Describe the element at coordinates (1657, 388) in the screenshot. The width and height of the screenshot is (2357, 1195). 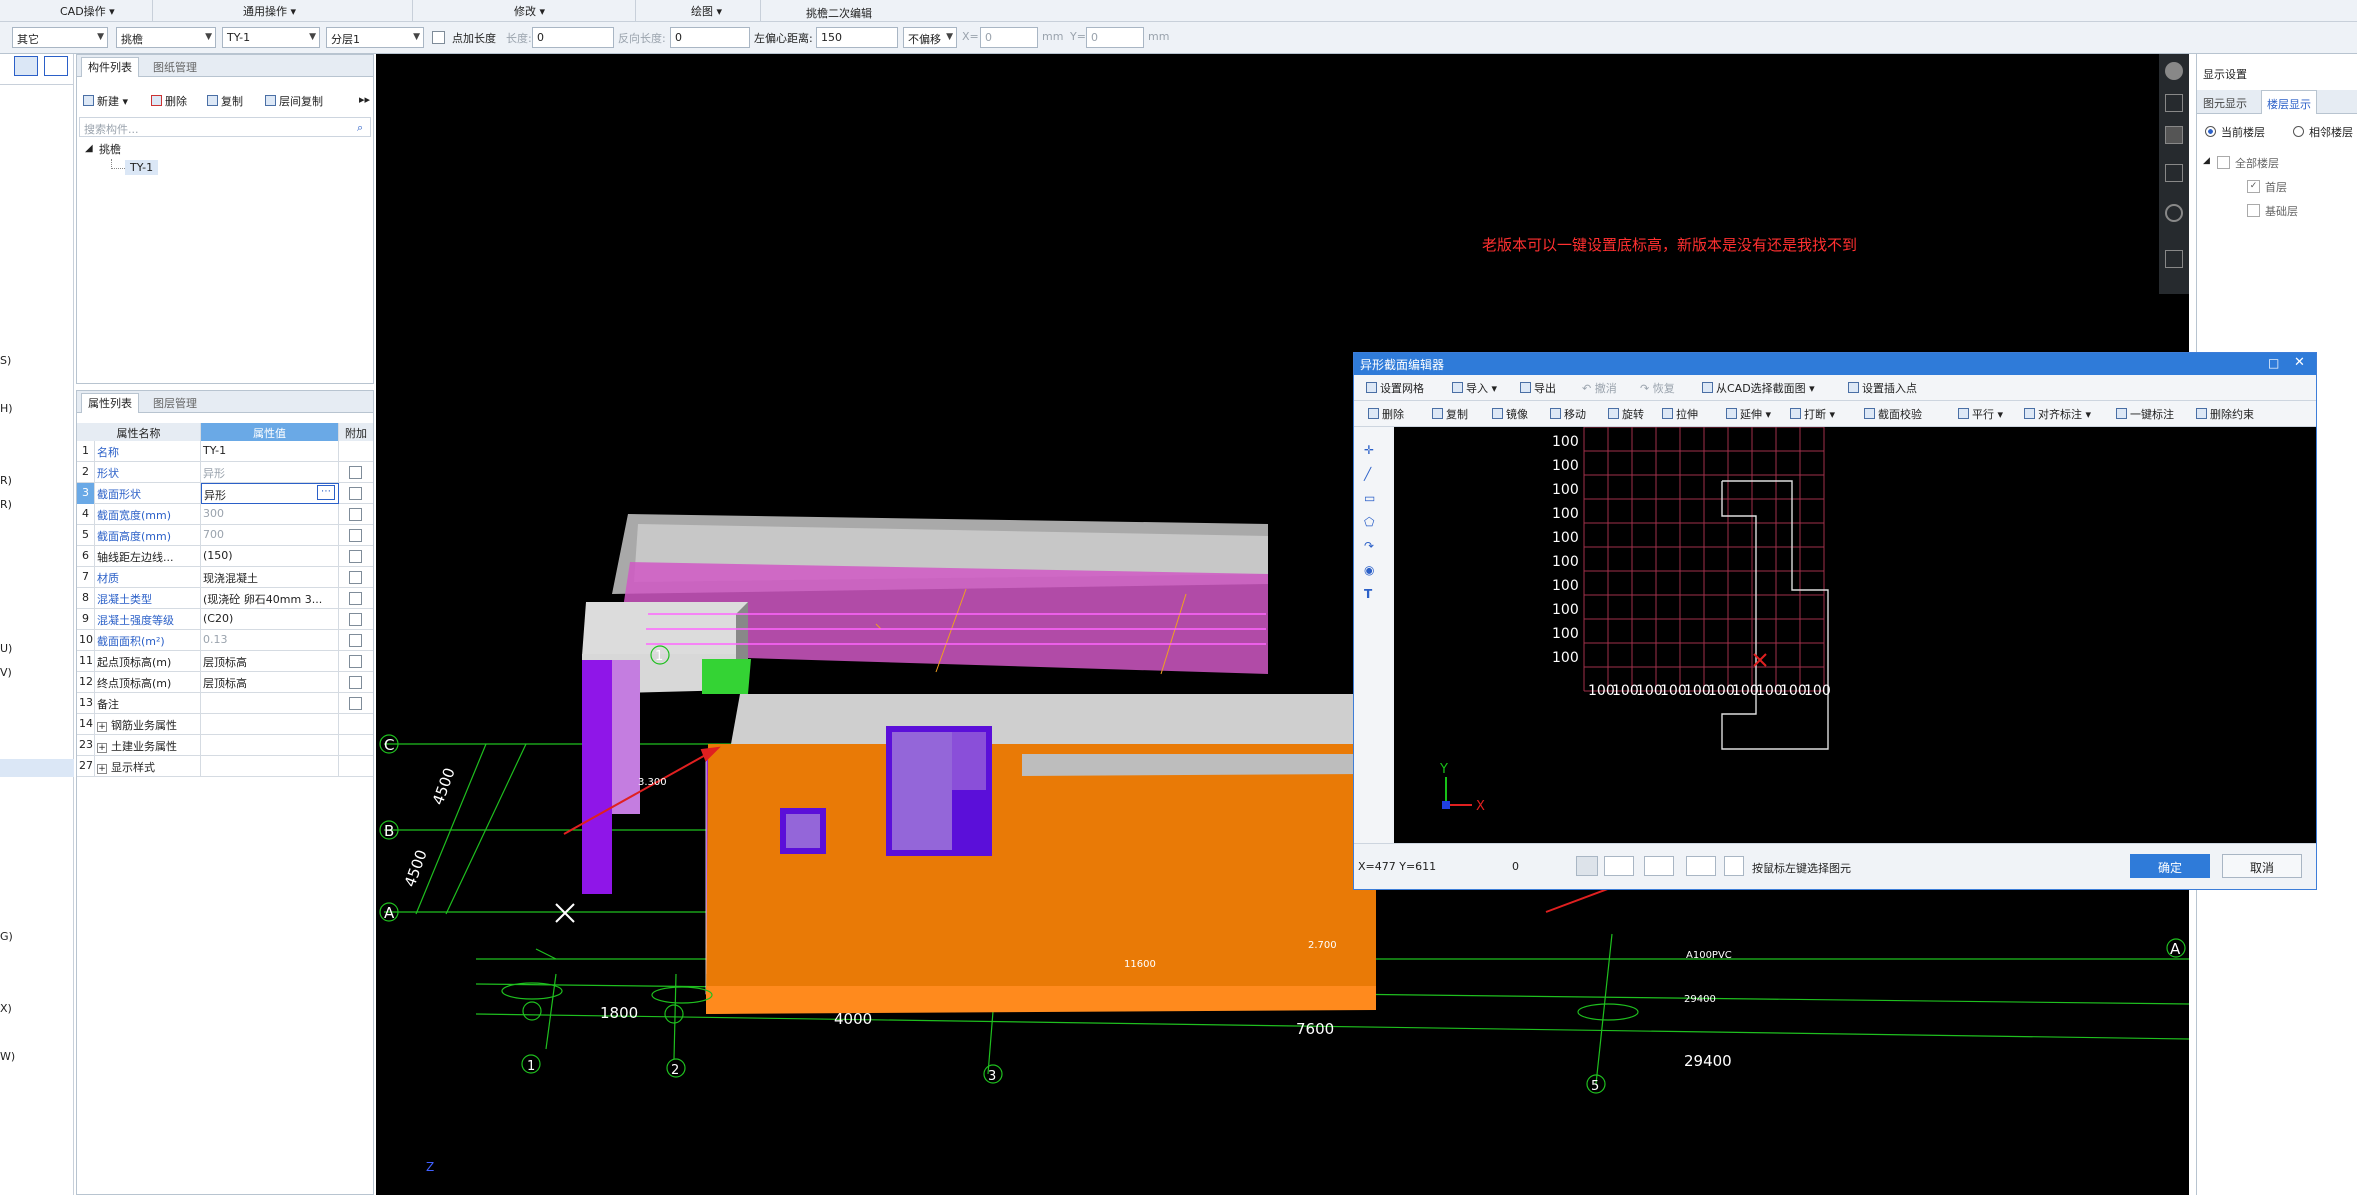
I see `redo-button: ↷ 恢复` at that location.